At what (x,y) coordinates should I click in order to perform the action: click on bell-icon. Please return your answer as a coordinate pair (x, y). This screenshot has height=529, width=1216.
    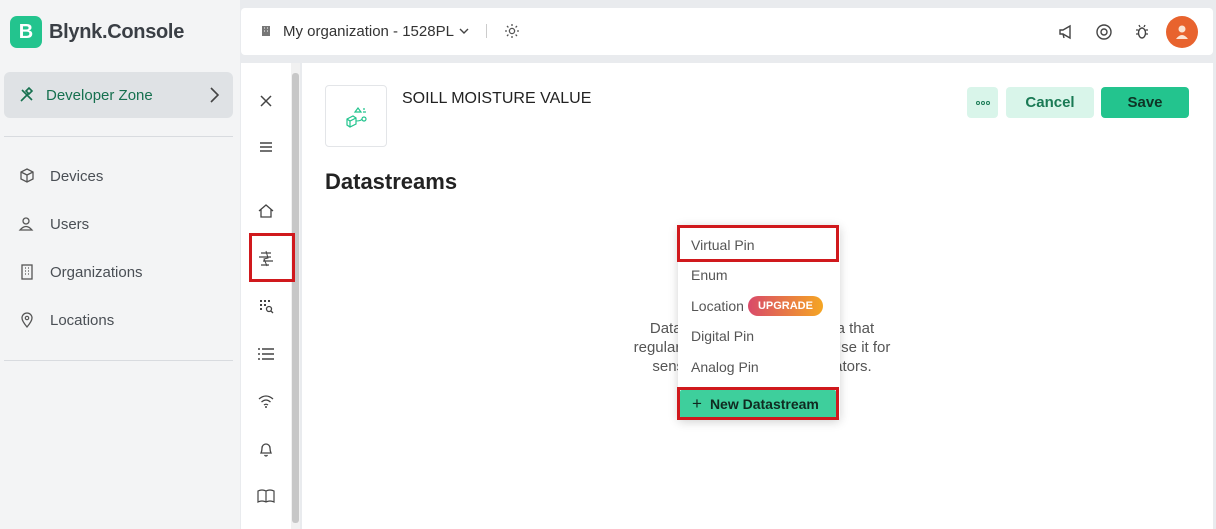
    Looking at the image, I should click on (266, 450).